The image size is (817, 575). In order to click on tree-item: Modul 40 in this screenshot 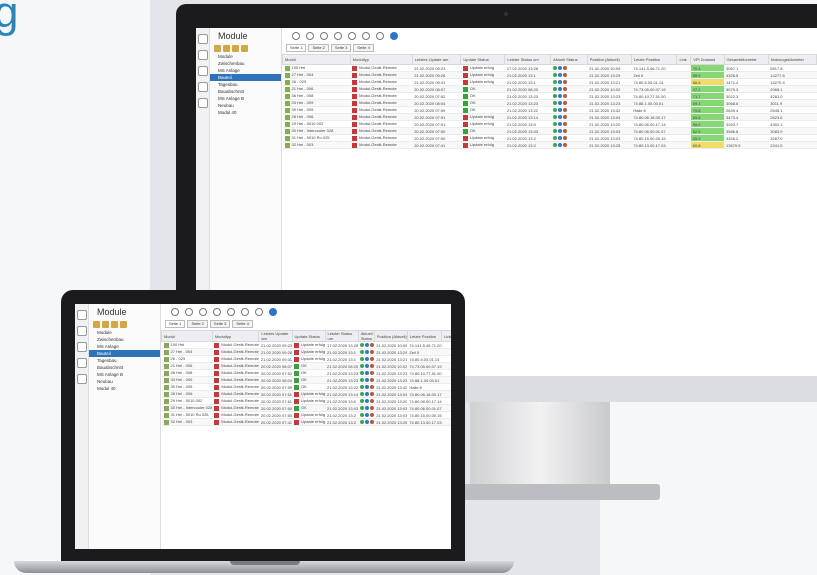, I will do `click(124, 388)`.